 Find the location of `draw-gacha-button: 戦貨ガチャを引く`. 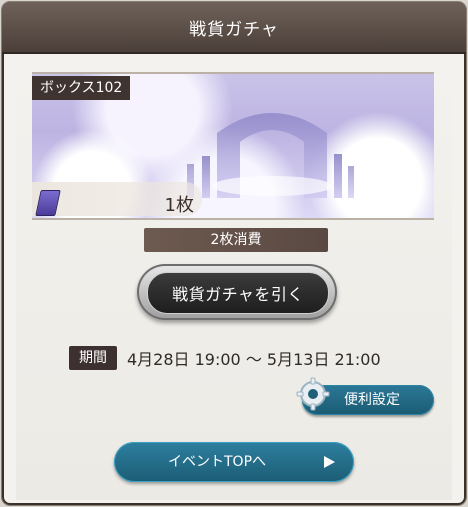

draw-gacha-button: 戦貨ガチャを引く is located at coordinates (237, 292).